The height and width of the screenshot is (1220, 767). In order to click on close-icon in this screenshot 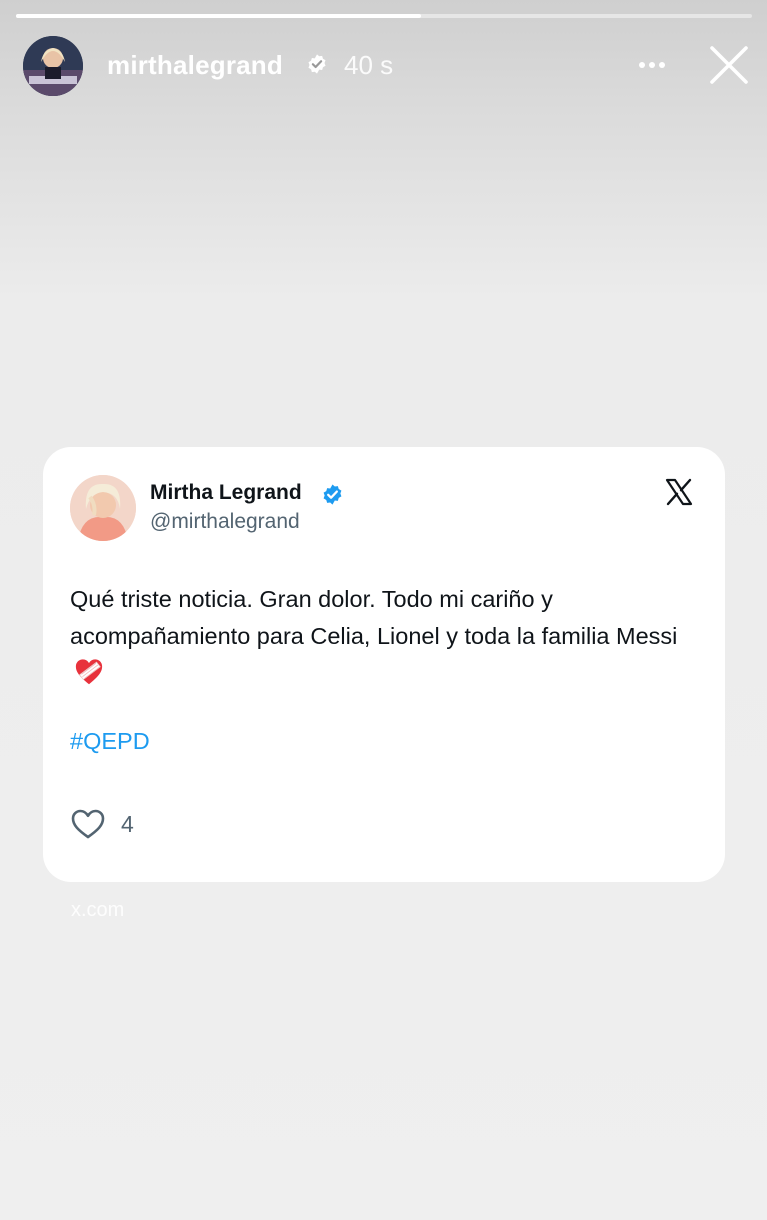, I will do `click(729, 65)`.